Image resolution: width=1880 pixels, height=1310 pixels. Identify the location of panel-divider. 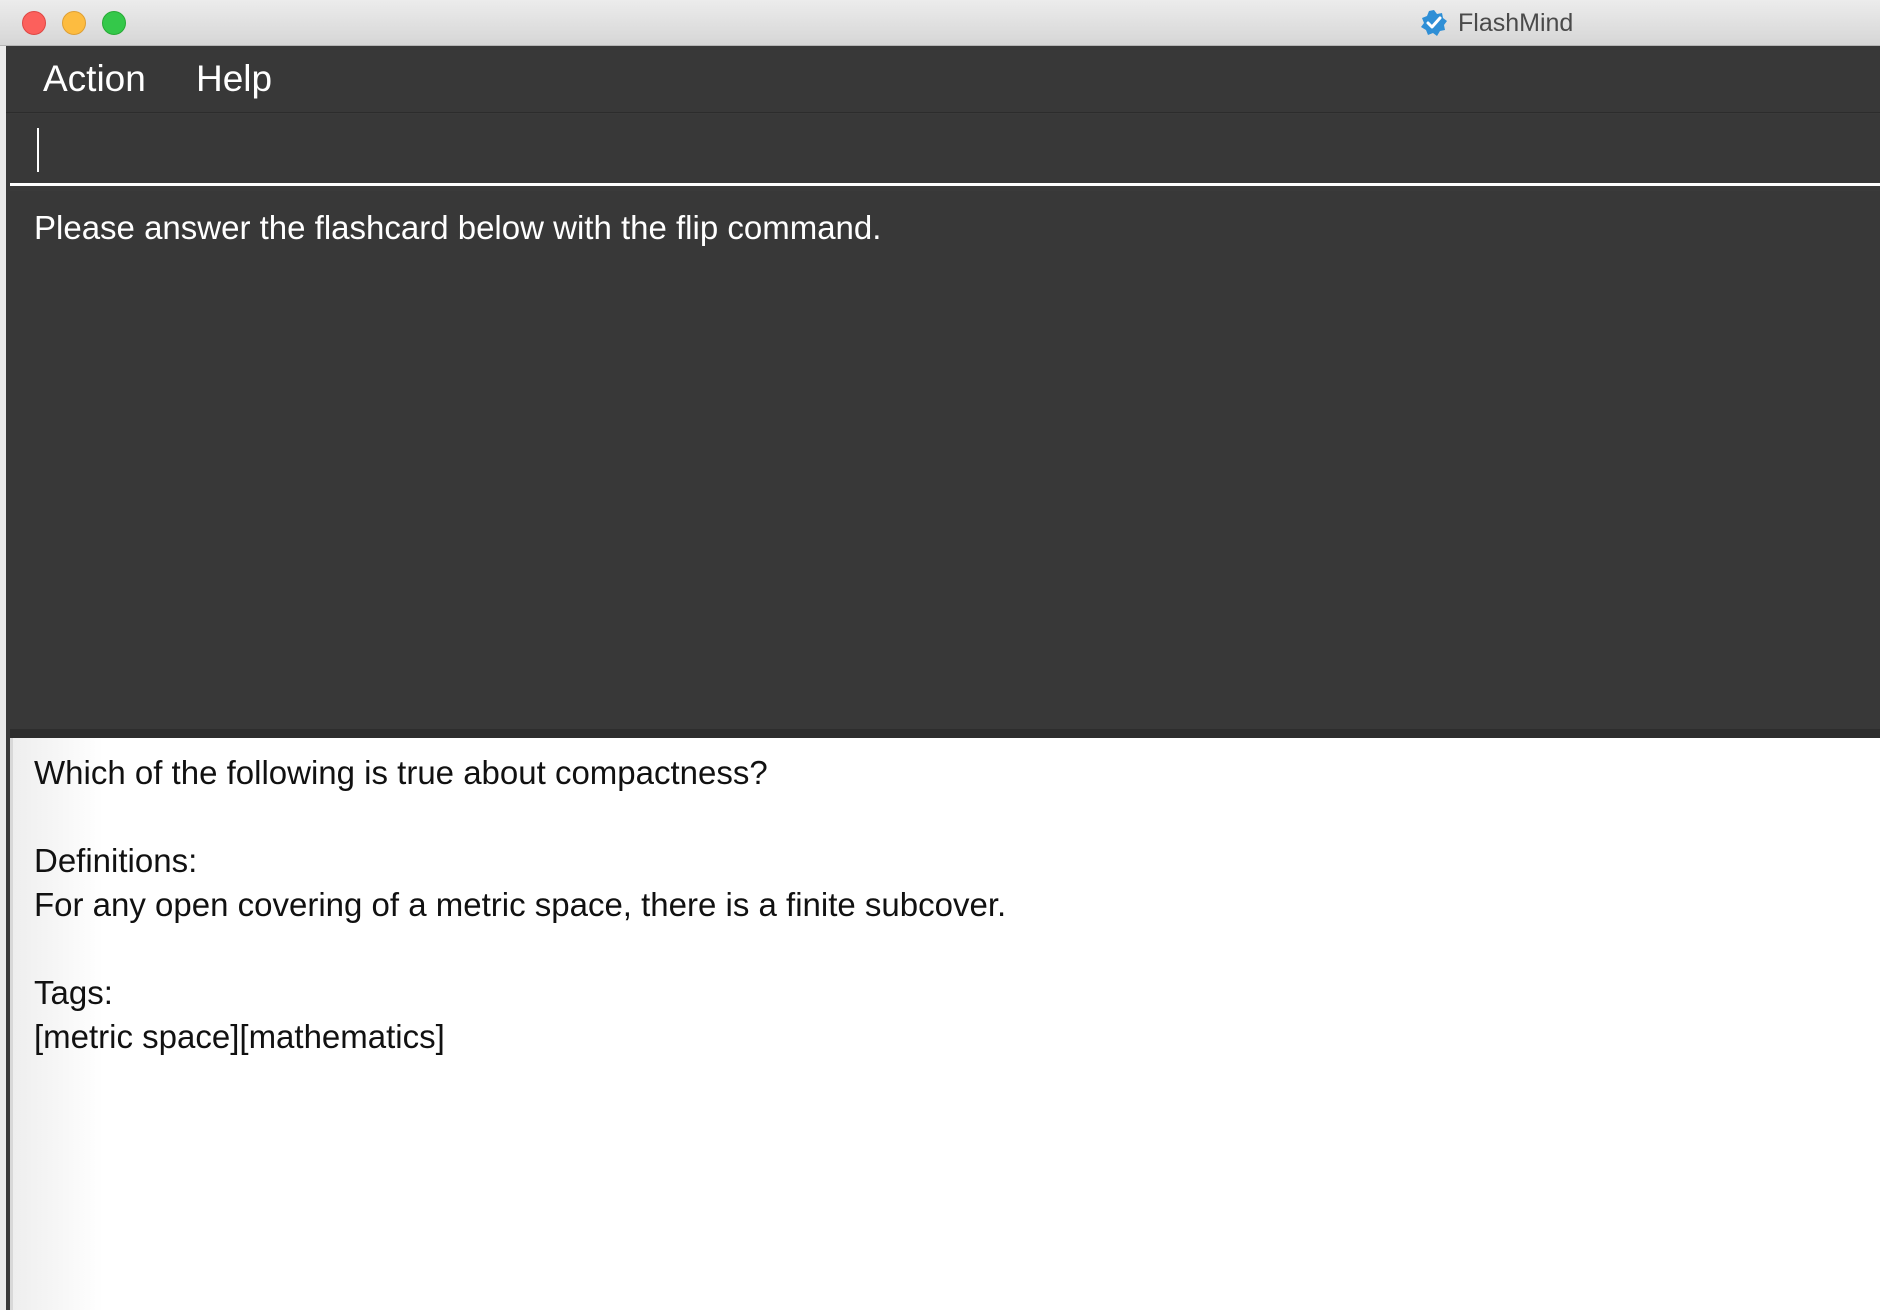
(945, 733).